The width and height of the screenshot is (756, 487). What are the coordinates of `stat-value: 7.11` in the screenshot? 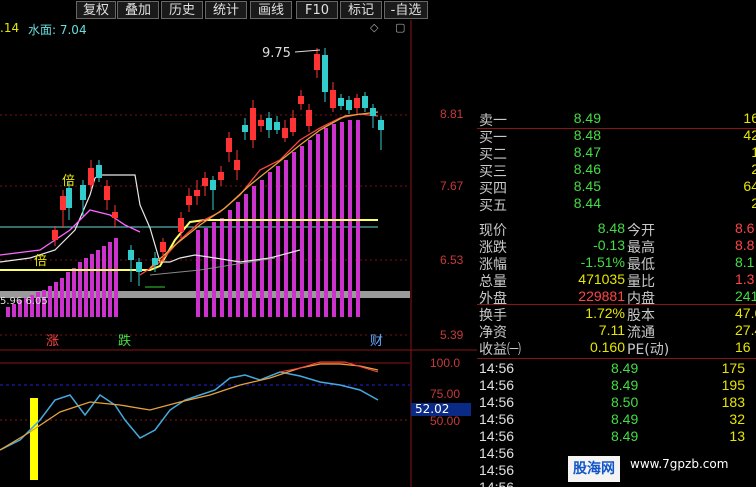 It's located at (611, 330).